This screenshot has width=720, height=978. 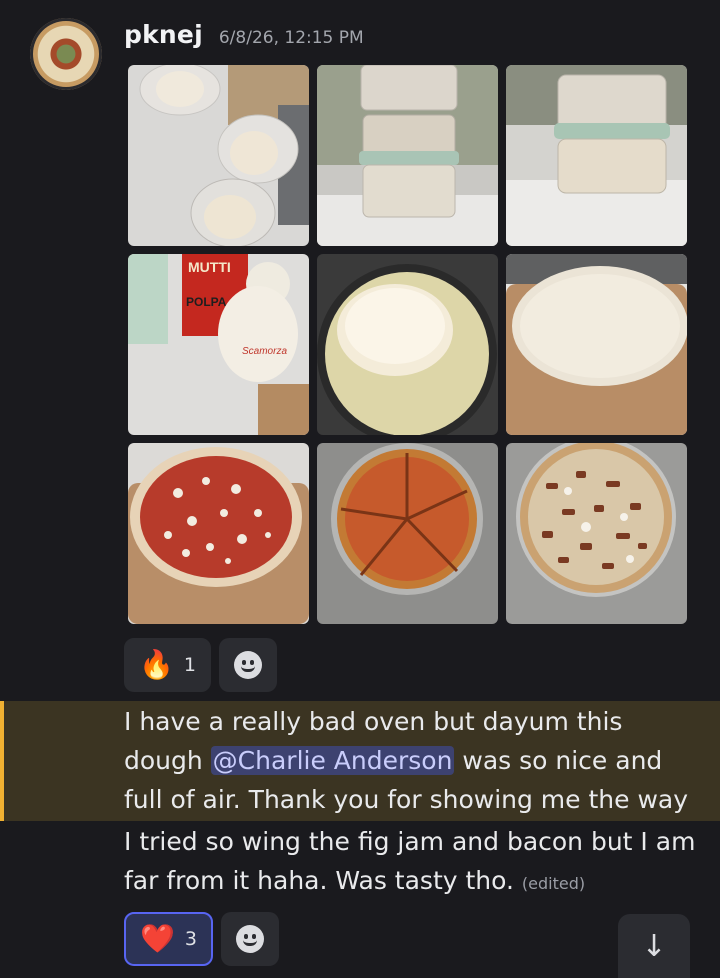 I want to click on can-brand-text: MUTTI, so click(x=209, y=267).